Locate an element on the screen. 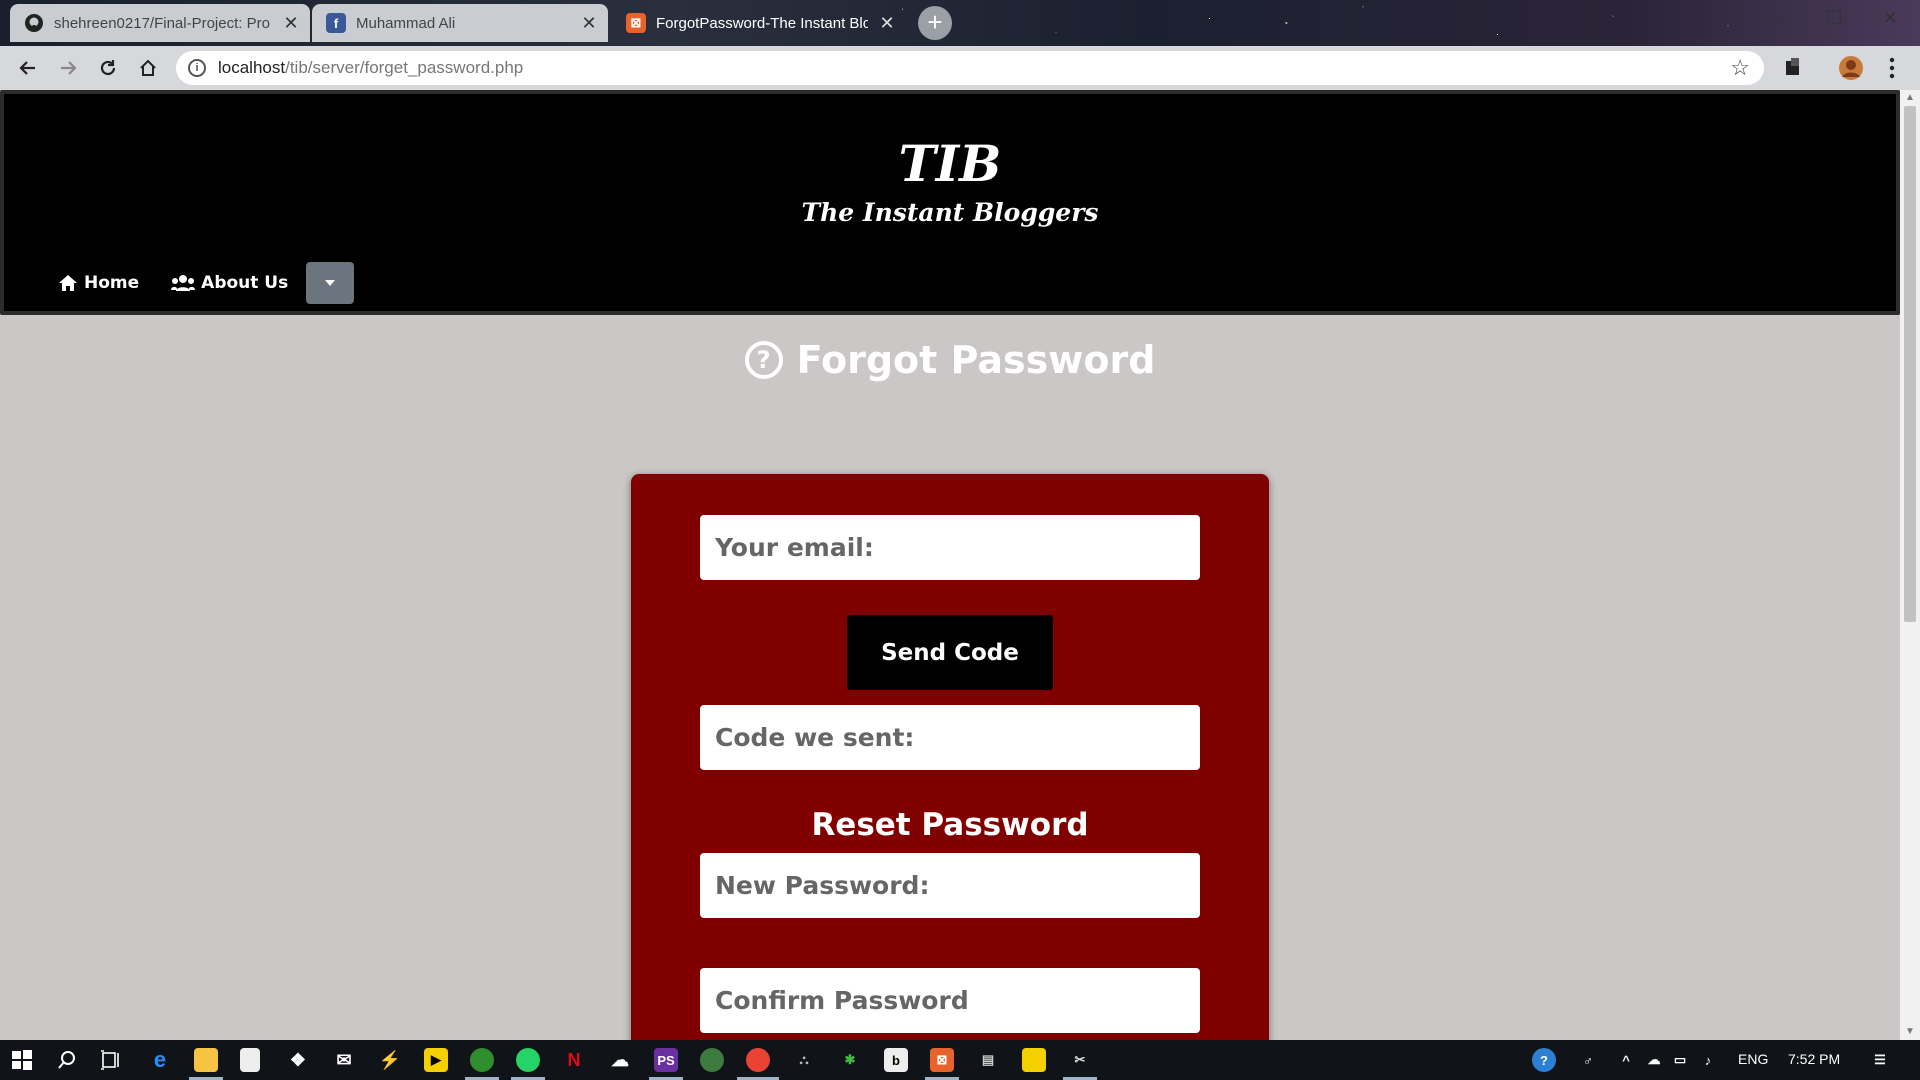  page-title: ? Forgot Password is located at coordinates (950, 360).